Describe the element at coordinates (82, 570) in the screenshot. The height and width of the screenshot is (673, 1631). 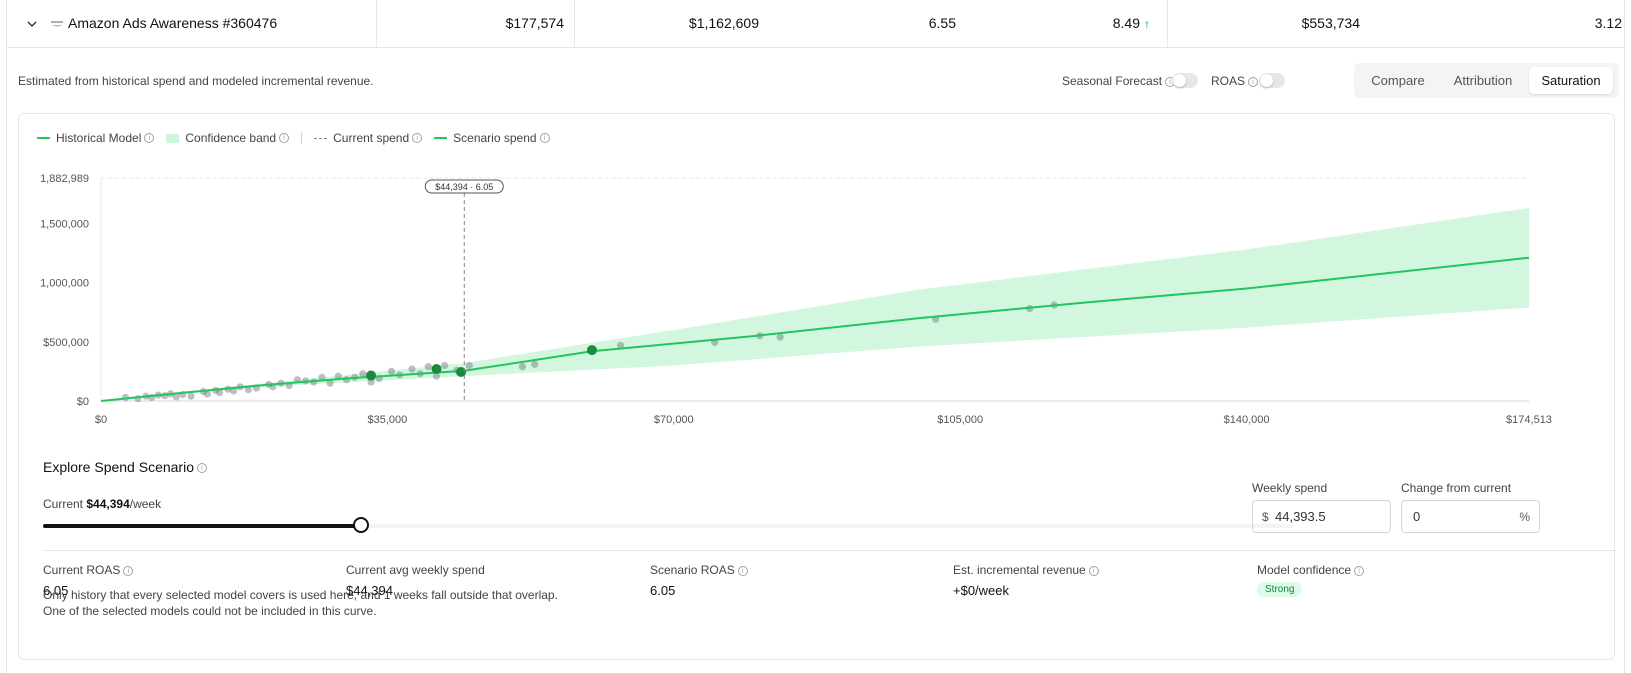
I see `stat-label: Current ROAS` at that location.